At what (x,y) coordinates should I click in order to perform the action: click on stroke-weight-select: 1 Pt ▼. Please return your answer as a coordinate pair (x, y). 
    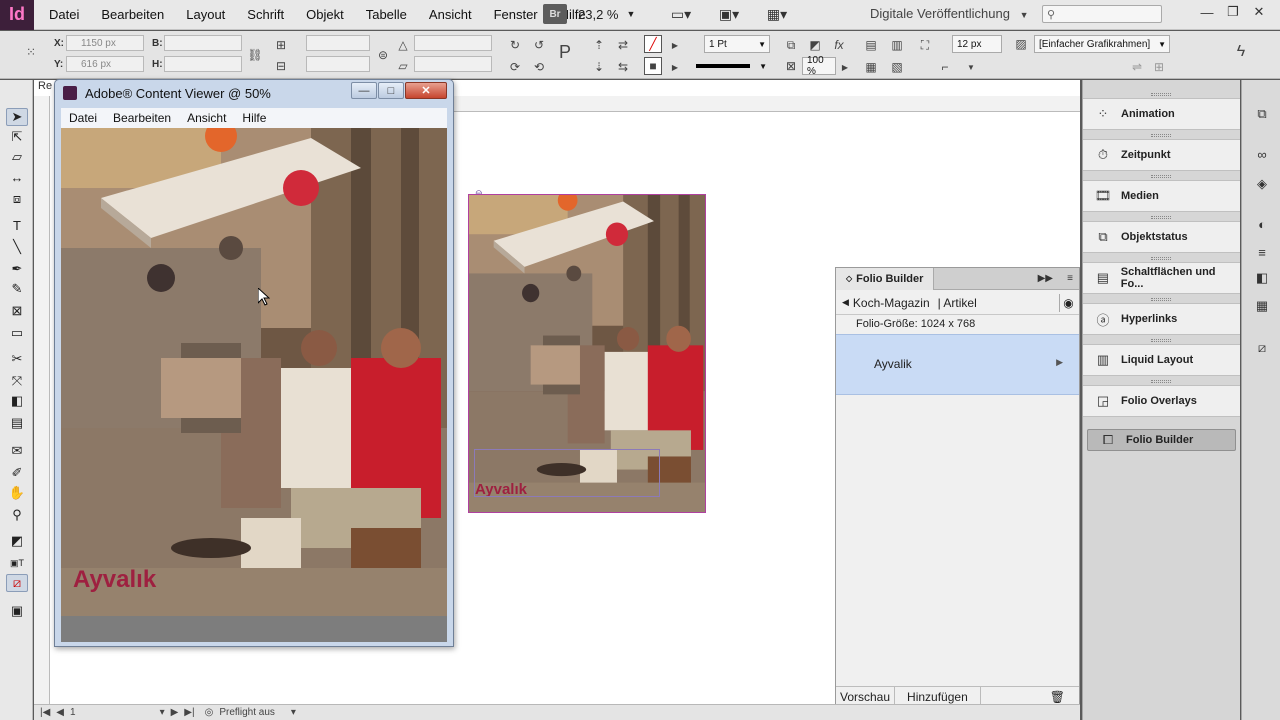
    Looking at the image, I should click on (737, 44).